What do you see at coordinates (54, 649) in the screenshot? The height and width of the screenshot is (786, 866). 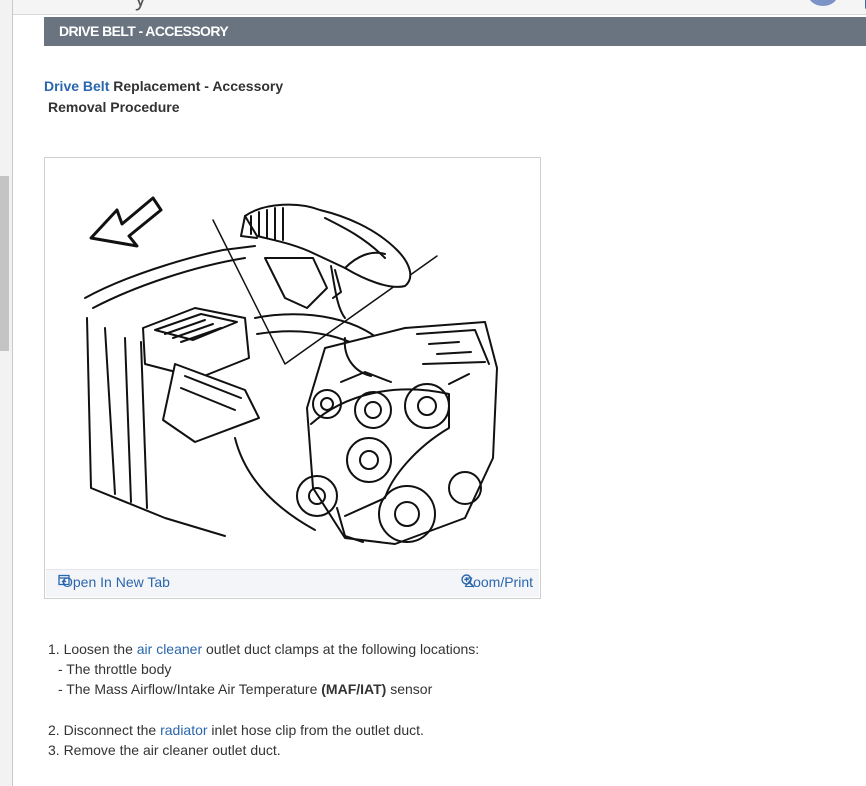 I see `step-1-number: 1.` at bounding box center [54, 649].